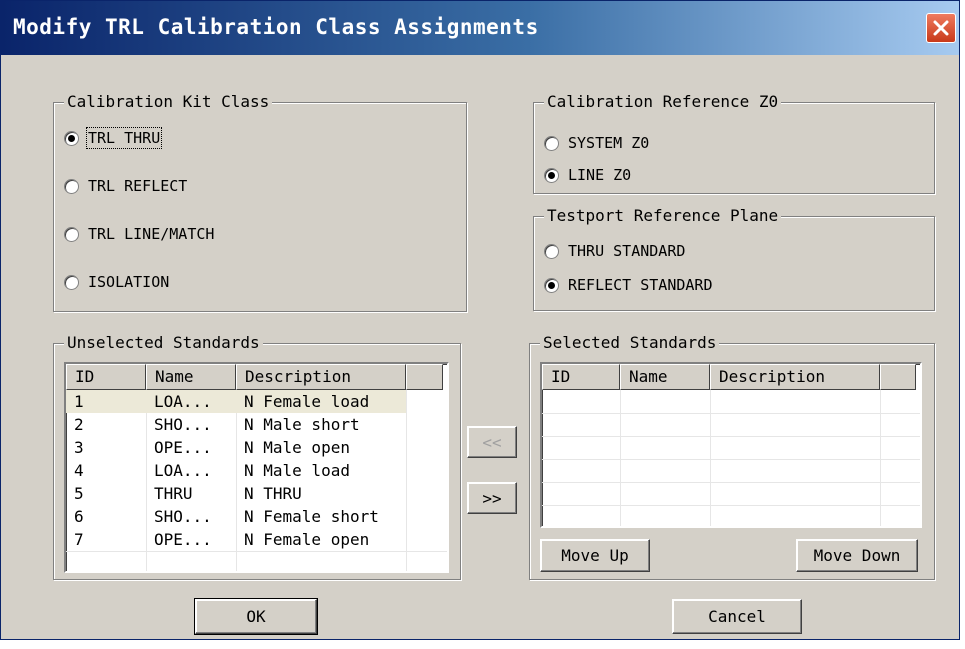  I want to click on close-button, so click(941, 28).